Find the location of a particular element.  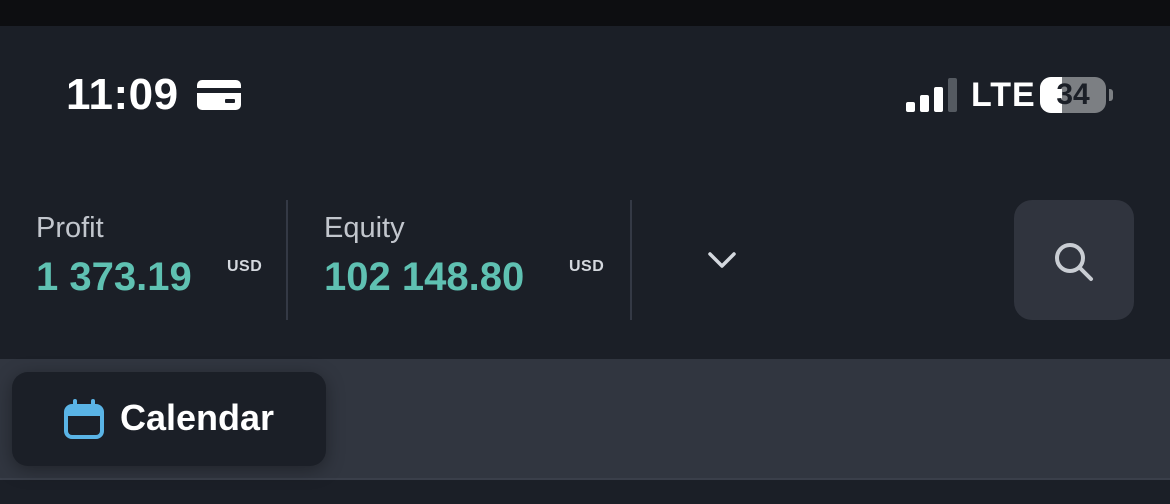

battery-percent: 34 is located at coordinates (1073, 94).